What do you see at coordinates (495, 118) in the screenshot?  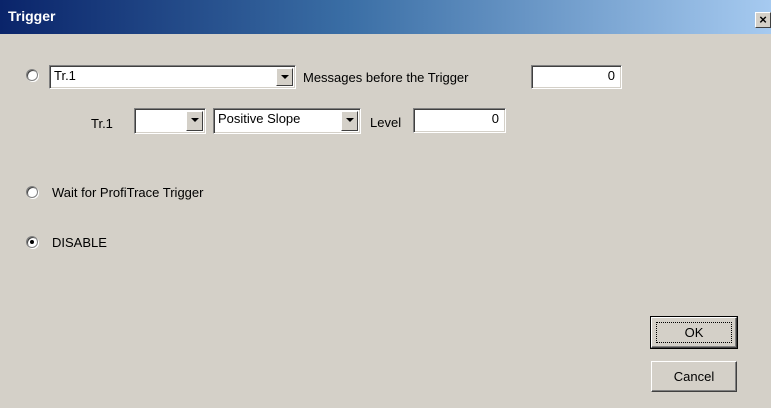 I see `level-value: 0` at bounding box center [495, 118].